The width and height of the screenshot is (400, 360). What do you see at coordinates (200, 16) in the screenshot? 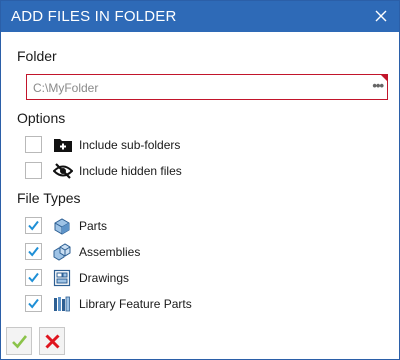
I see `title-bar: ADD FILES IN FOLDER` at bounding box center [200, 16].